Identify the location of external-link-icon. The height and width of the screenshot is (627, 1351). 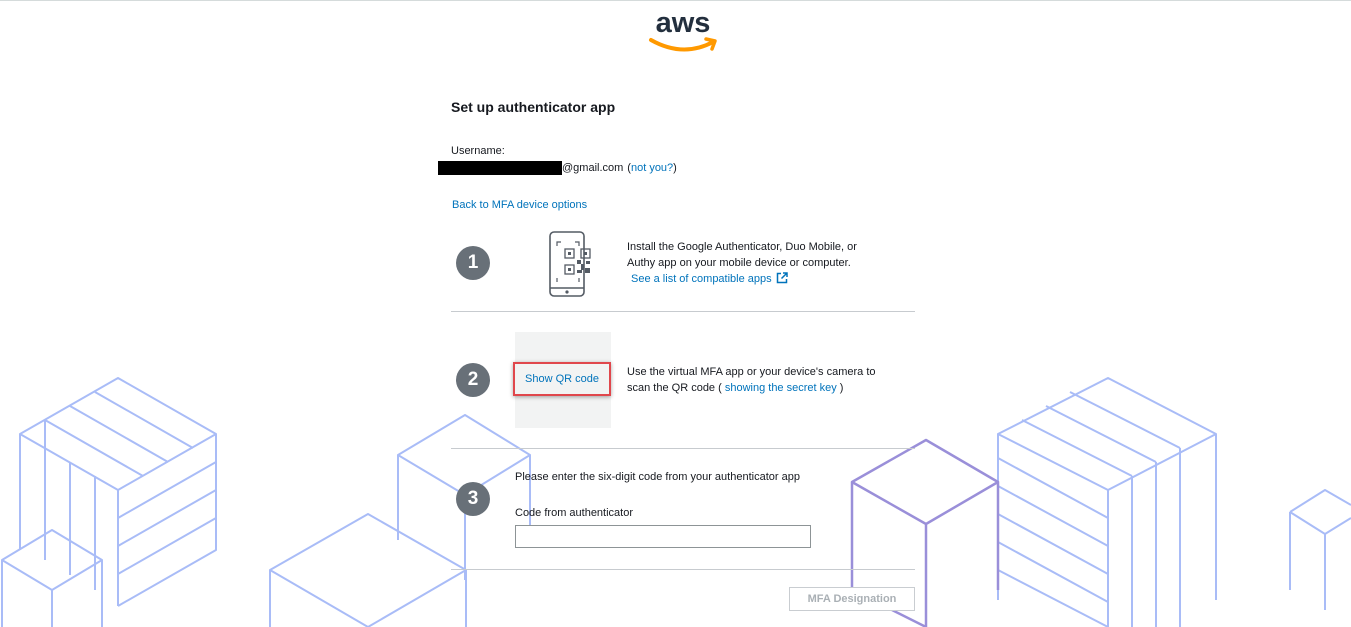
(782, 278).